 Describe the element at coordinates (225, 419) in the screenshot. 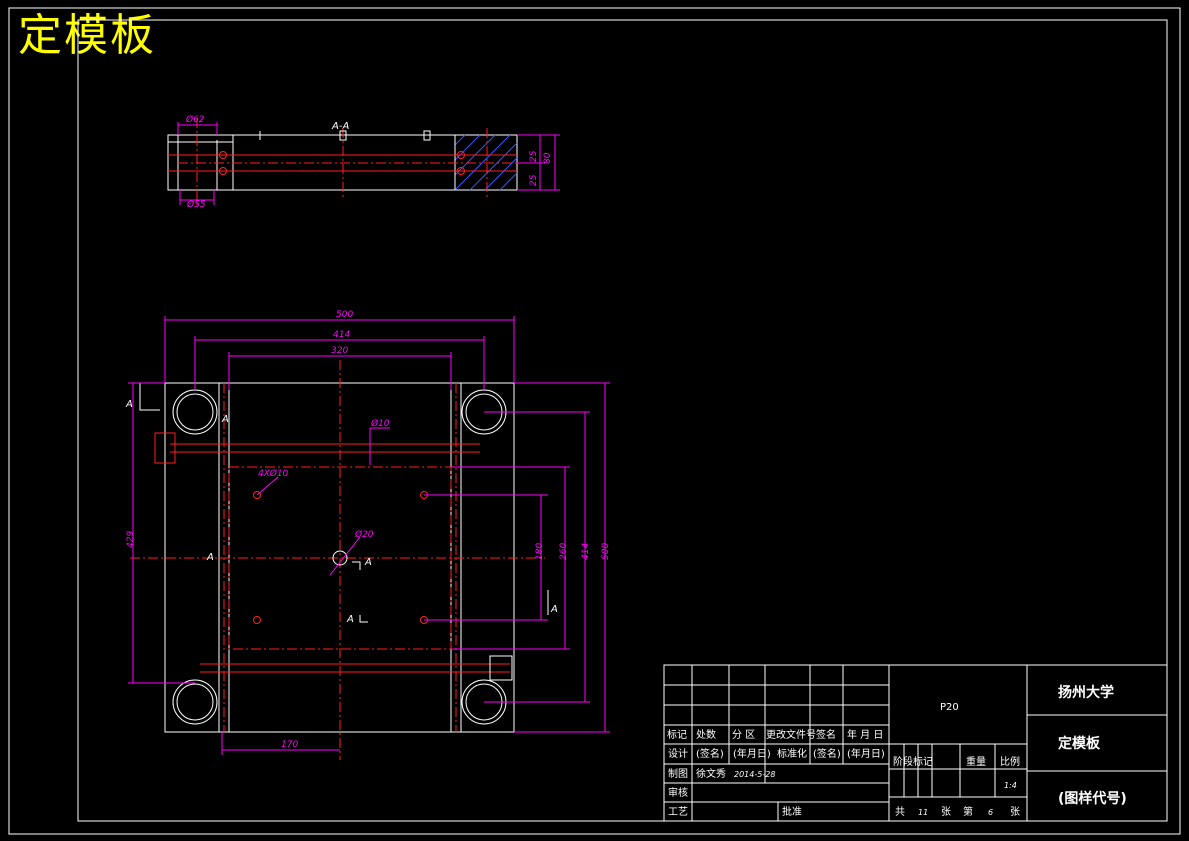

I see `section-mark-a2: A` at that location.